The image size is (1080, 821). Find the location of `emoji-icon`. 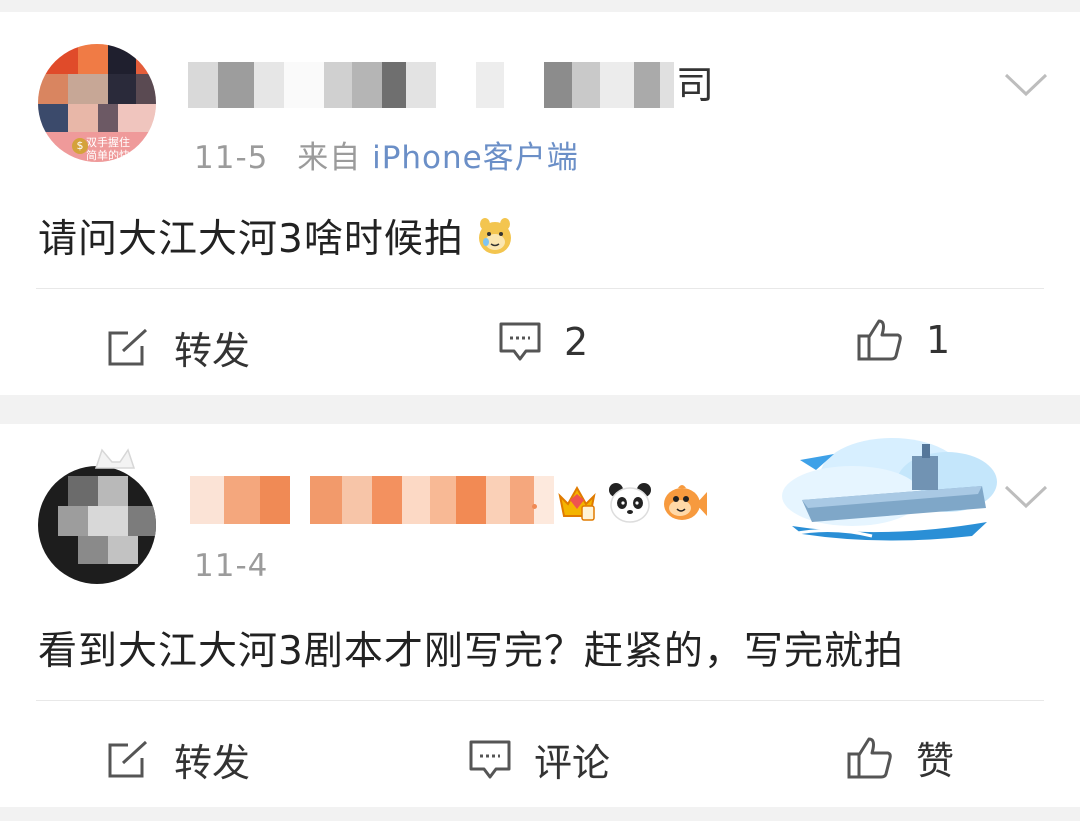

emoji-icon is located at coordinates (495, 236).